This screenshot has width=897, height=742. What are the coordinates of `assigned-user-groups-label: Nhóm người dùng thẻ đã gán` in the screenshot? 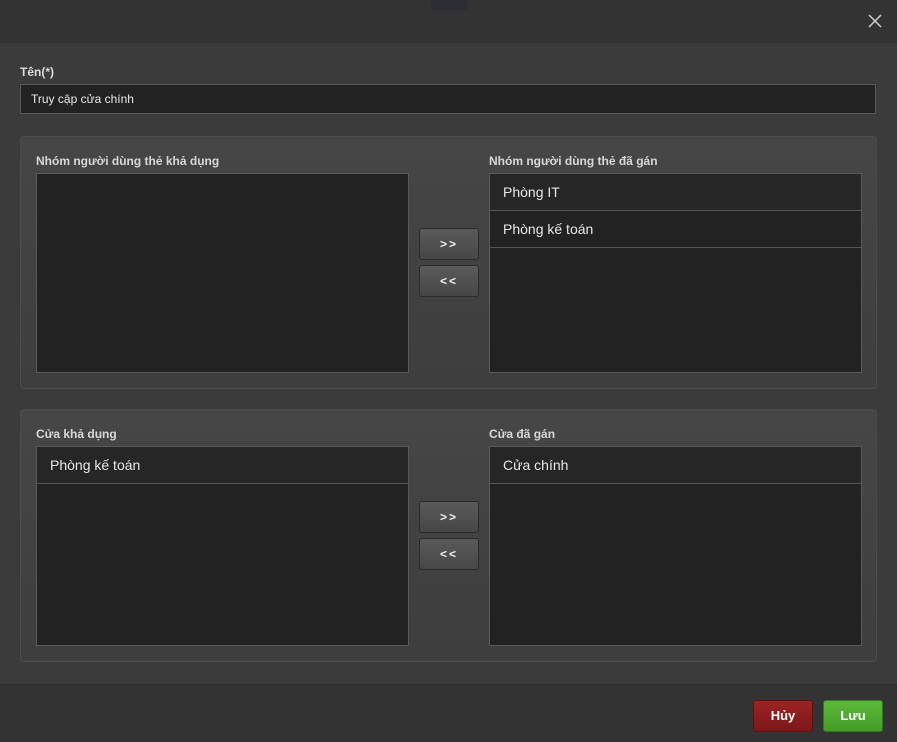 It's located at (573, 161).